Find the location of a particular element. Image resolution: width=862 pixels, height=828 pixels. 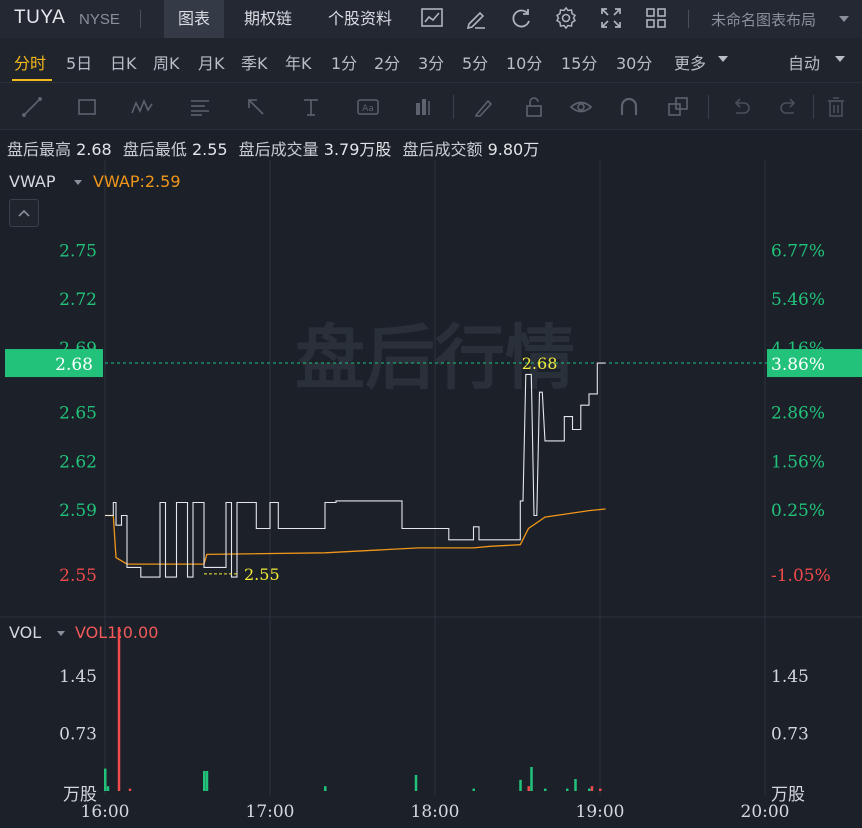

vol-indicator-name: VOL is located at coordinates (25, 632).